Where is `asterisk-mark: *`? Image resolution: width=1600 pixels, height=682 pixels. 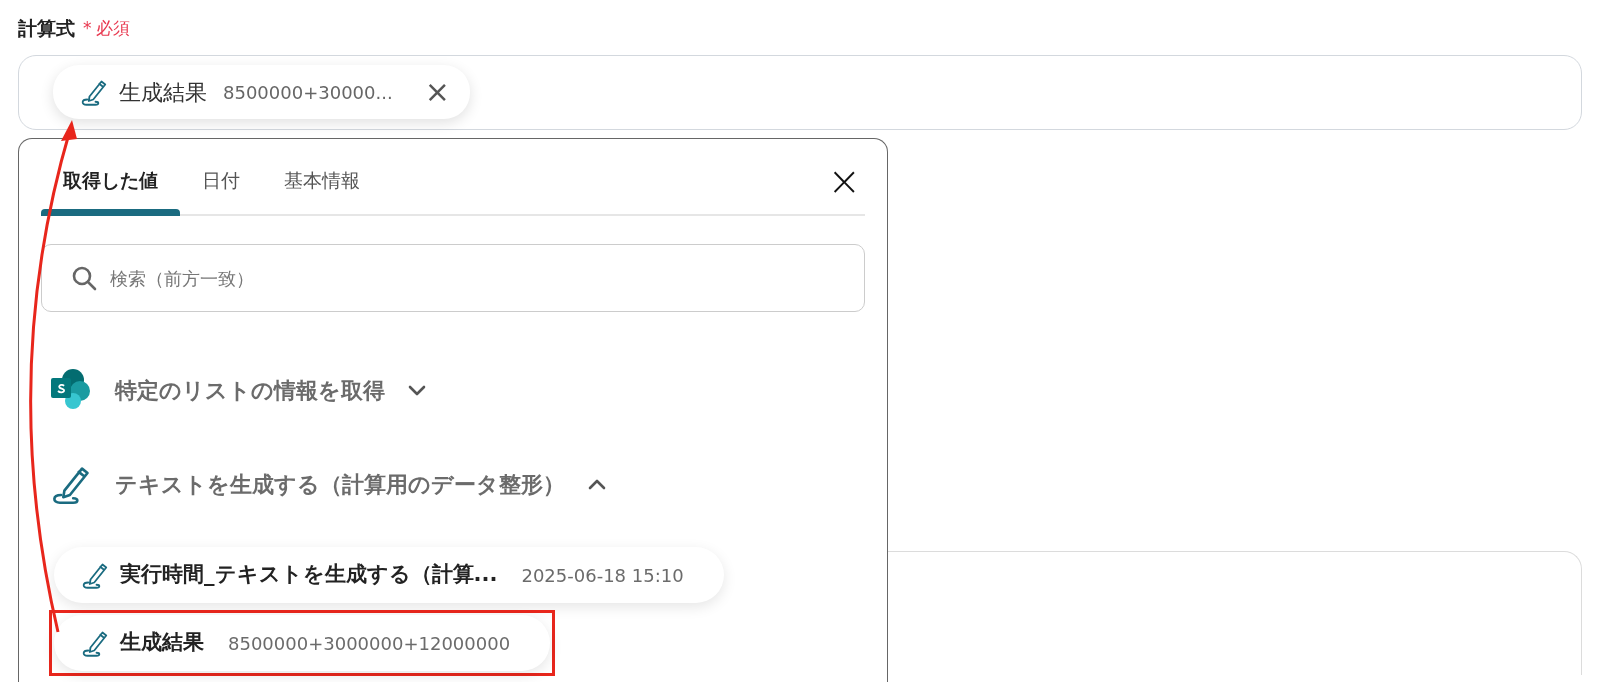
asterisk-mark: * is located at coordinates (87, 28).